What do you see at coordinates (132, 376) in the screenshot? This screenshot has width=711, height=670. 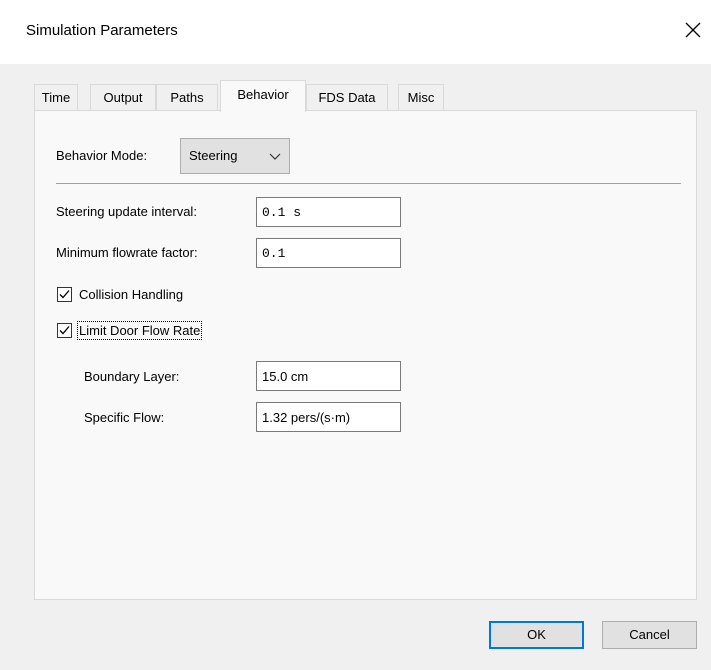 I see `boundary-layer-label: Boundary Layer:` at bounding box center [132, 376].